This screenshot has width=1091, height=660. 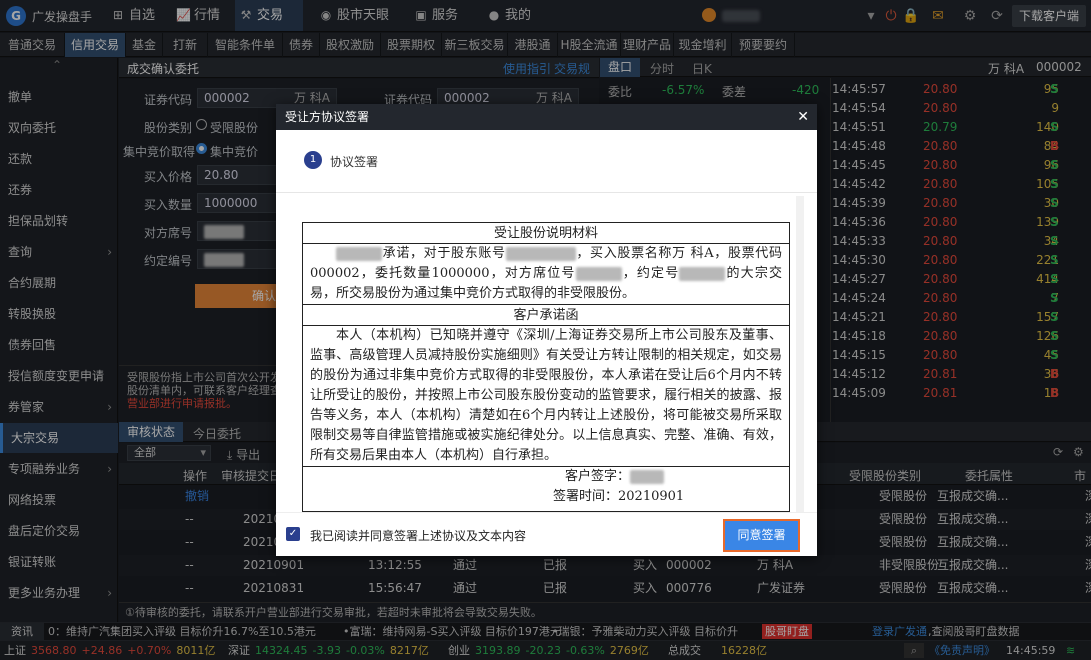 I want to click on sign-line: 客户签字：, so click(x=546, y=477).